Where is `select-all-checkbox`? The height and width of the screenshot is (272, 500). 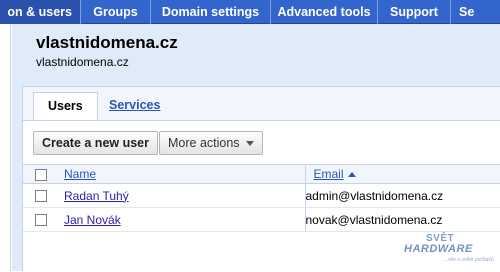 select-all-checkbox is located at coordinates (41, 174).